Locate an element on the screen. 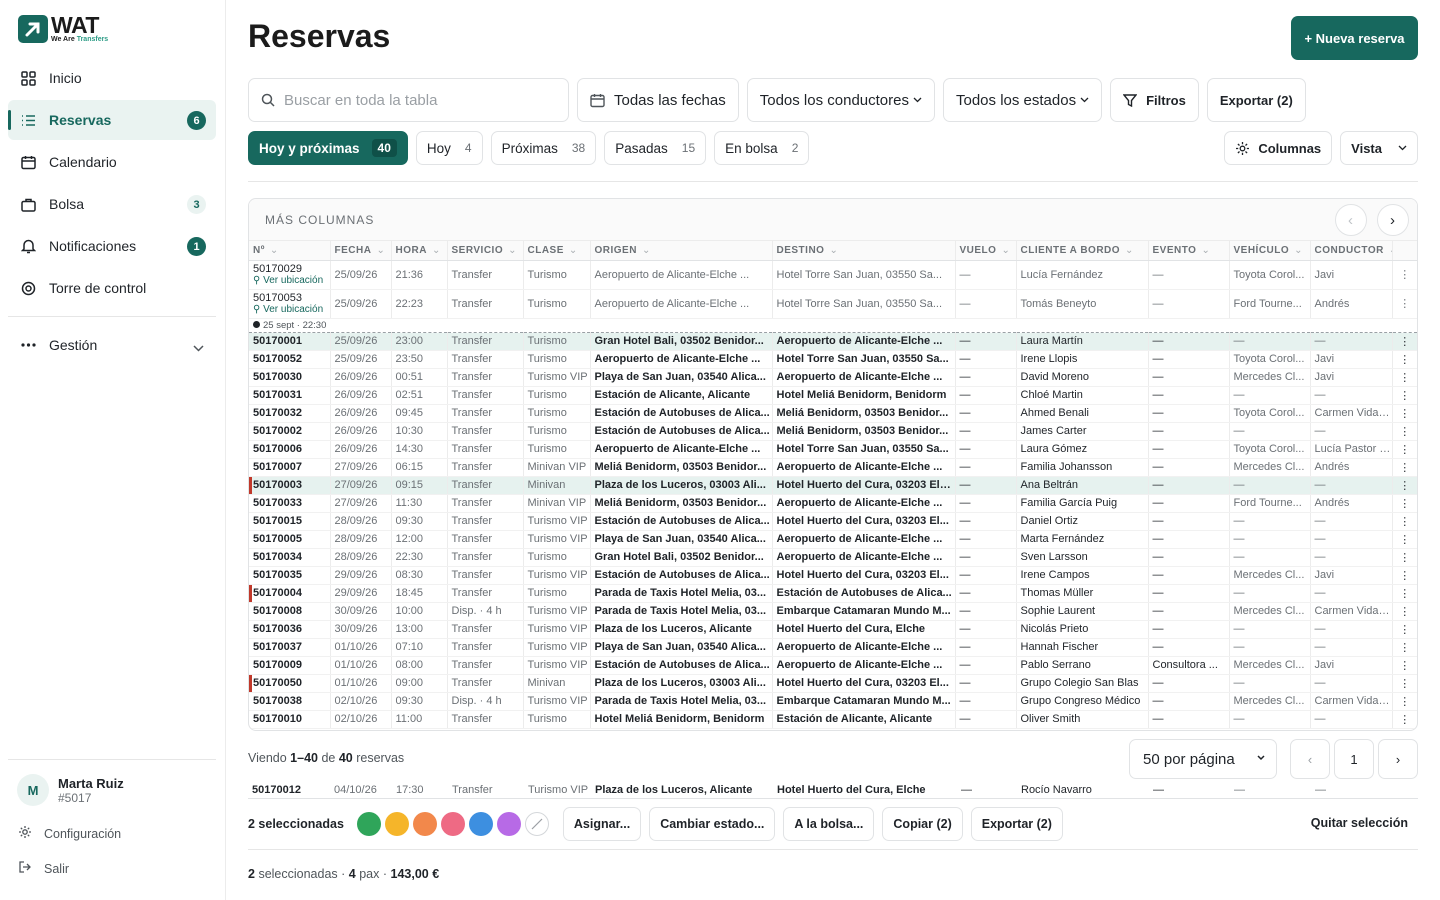 The height and width of the screenshot is (900, 1440). view-select: Vista is located at coordinates (1379, 148).